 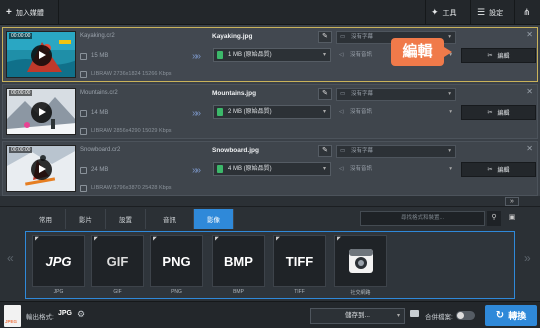 I want to click on source-file-size: 14 MB, so click(x=100, y=113).